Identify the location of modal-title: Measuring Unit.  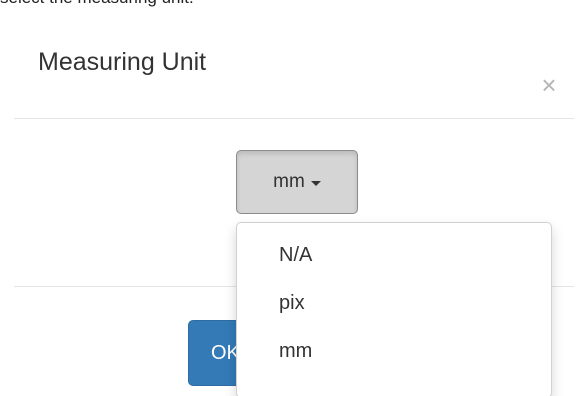
(122, 62).